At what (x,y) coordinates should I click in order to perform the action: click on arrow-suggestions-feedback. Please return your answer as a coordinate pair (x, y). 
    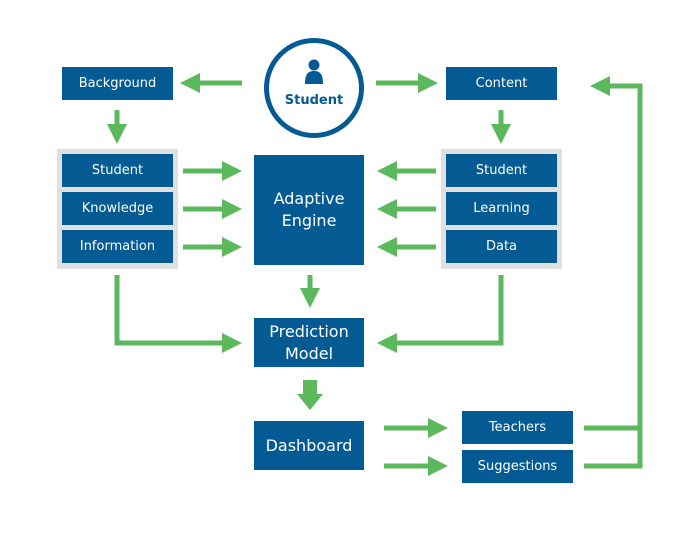
    Looking at the image, I should click on (613, 272).